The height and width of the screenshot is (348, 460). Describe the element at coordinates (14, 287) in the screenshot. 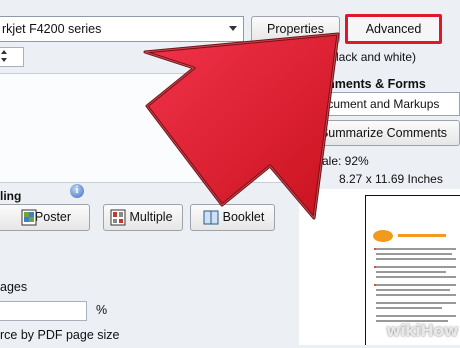

I see `pages-per-sheet-label: ages` at that location.